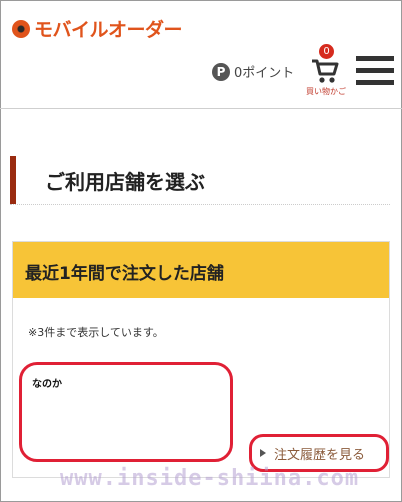  I want to click on logo: モバイルオーダー, so click(97, 28).